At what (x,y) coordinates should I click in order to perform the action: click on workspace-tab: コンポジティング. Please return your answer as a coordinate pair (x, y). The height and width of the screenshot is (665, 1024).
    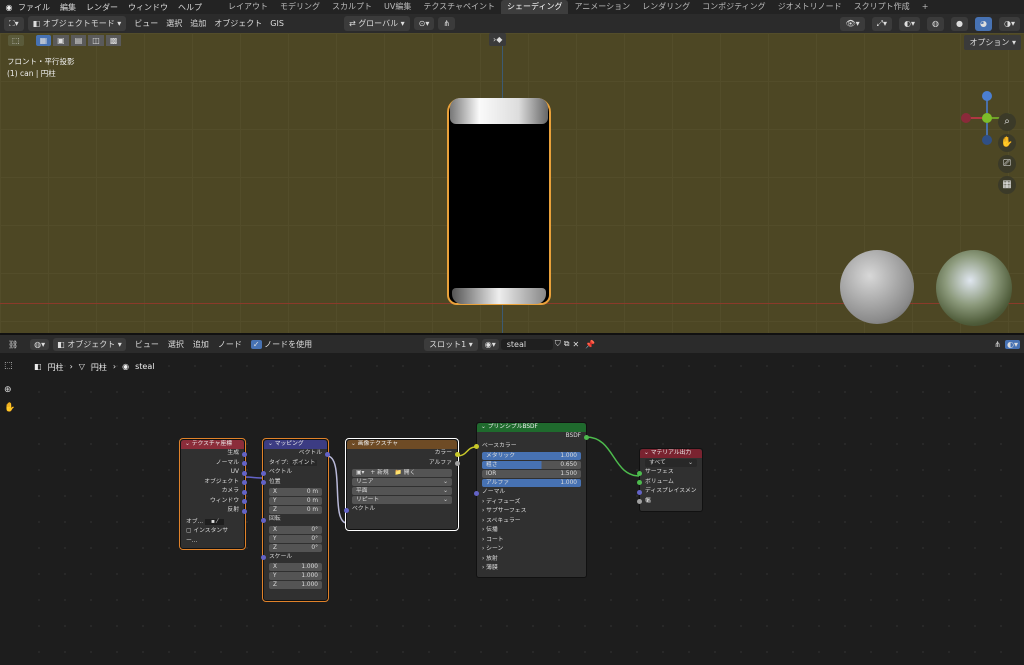
    Looking at the image, I should click on (734, 7).